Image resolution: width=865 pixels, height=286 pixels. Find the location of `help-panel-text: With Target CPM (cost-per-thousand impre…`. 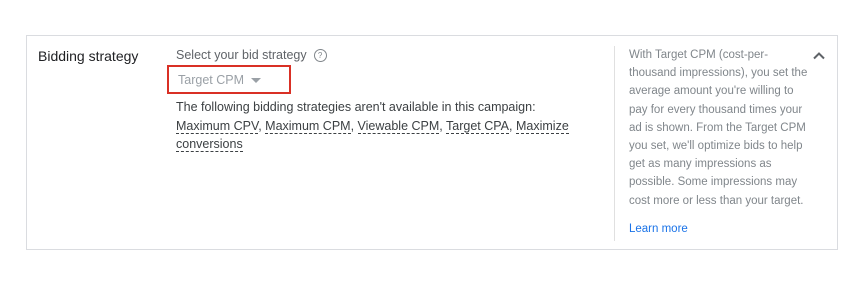

help-panel-text: With Target CPM (cost-per-thousand impre… is located at coordinates (718, 128).